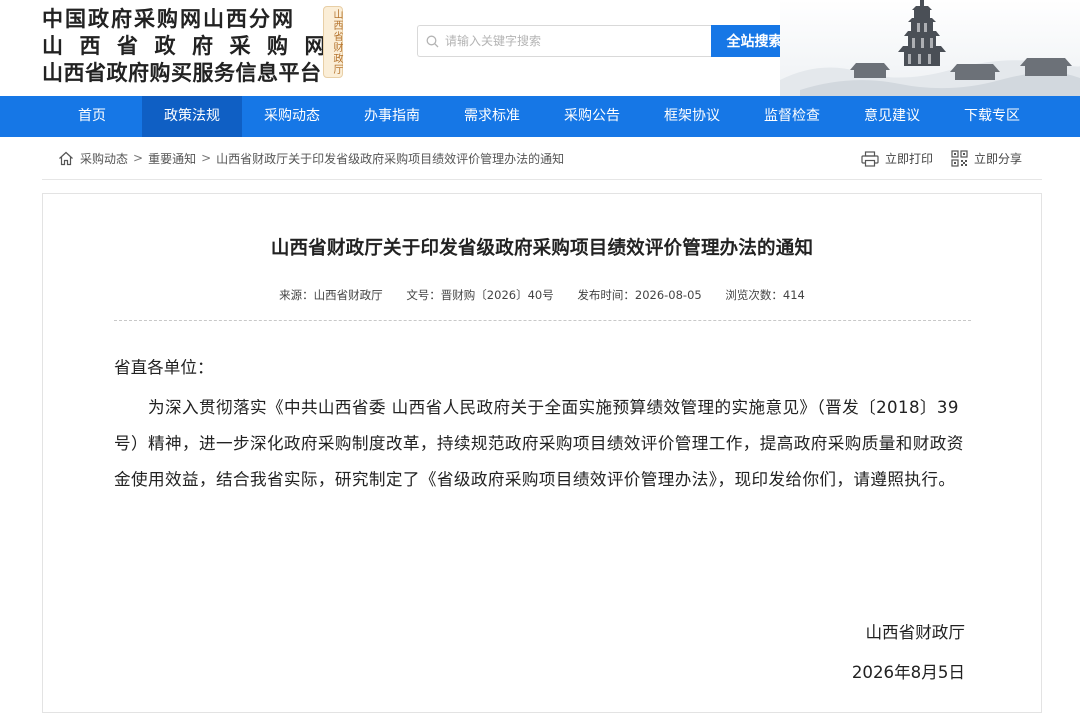 This screenshot has width=1080, height=713. What do you see at coordinates (182, 73) in the screenshot?
I see `site-title-line-3: 山西省政府购买服务信息平台` at bounding box center [182, 73].